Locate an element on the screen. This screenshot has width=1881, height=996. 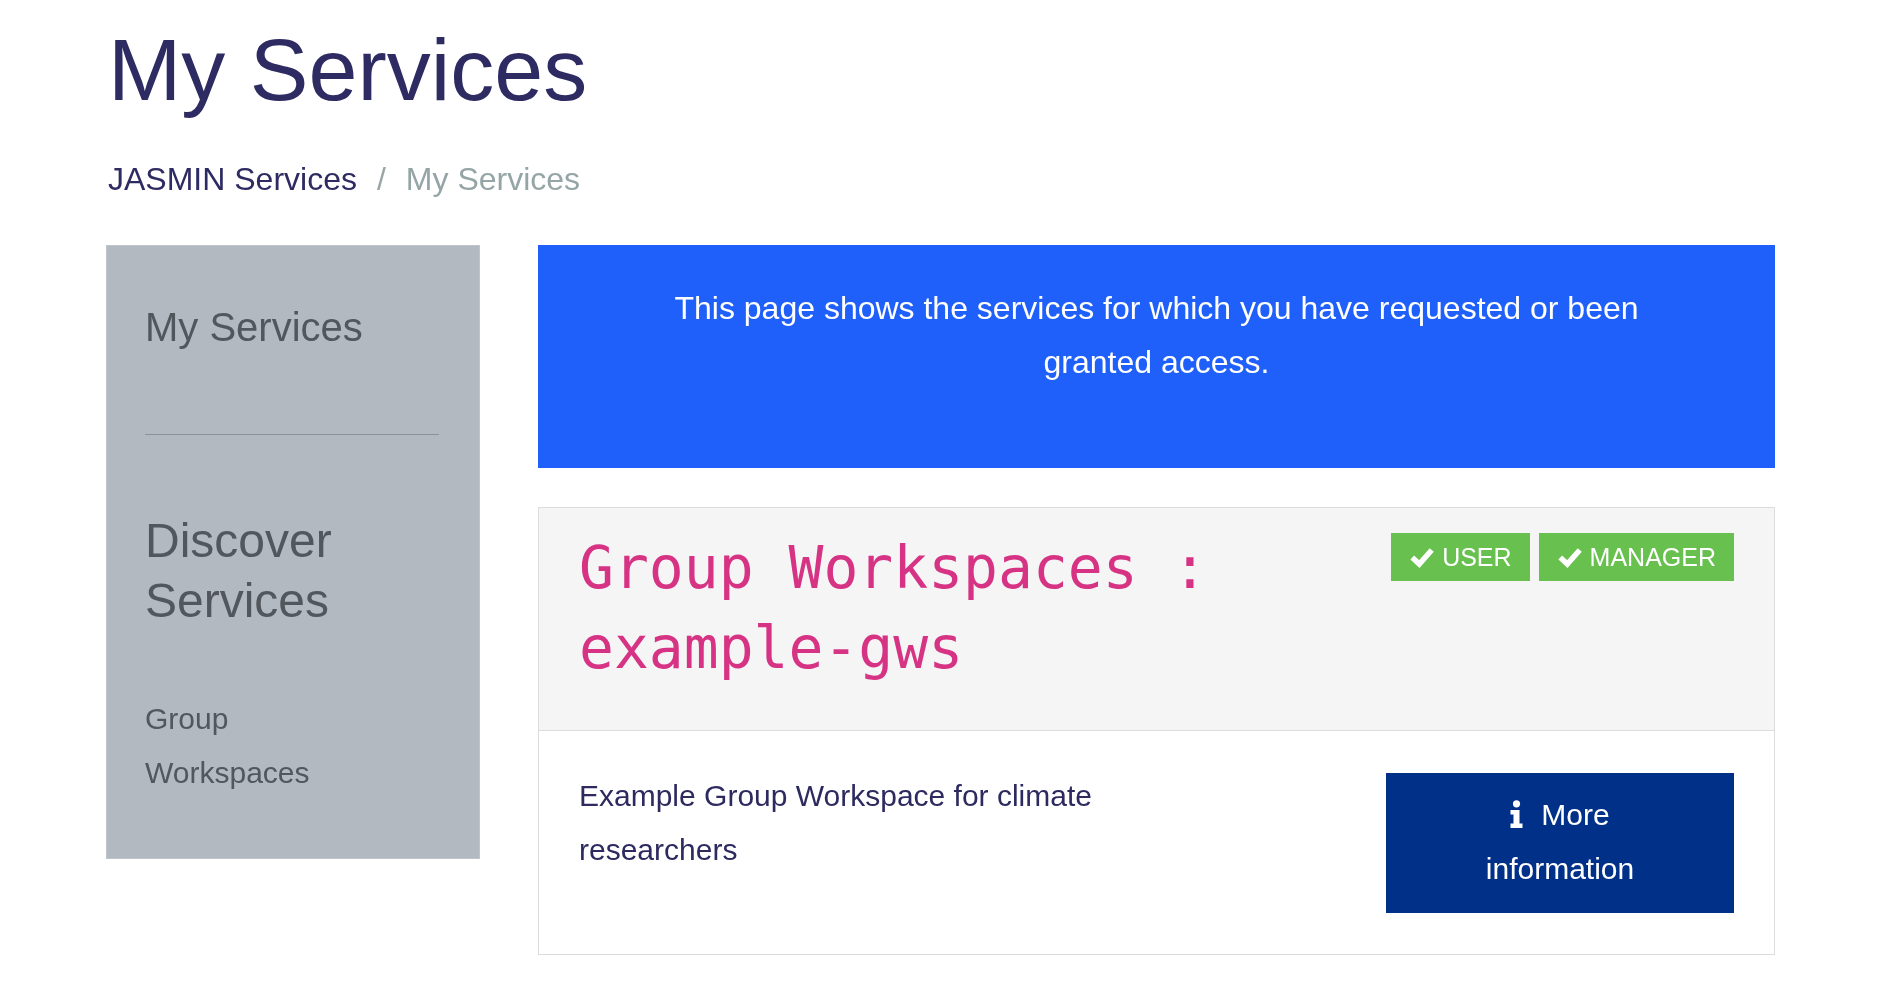
service-title: Group Workspaces : example-gws is located at coordinates (894, 608).